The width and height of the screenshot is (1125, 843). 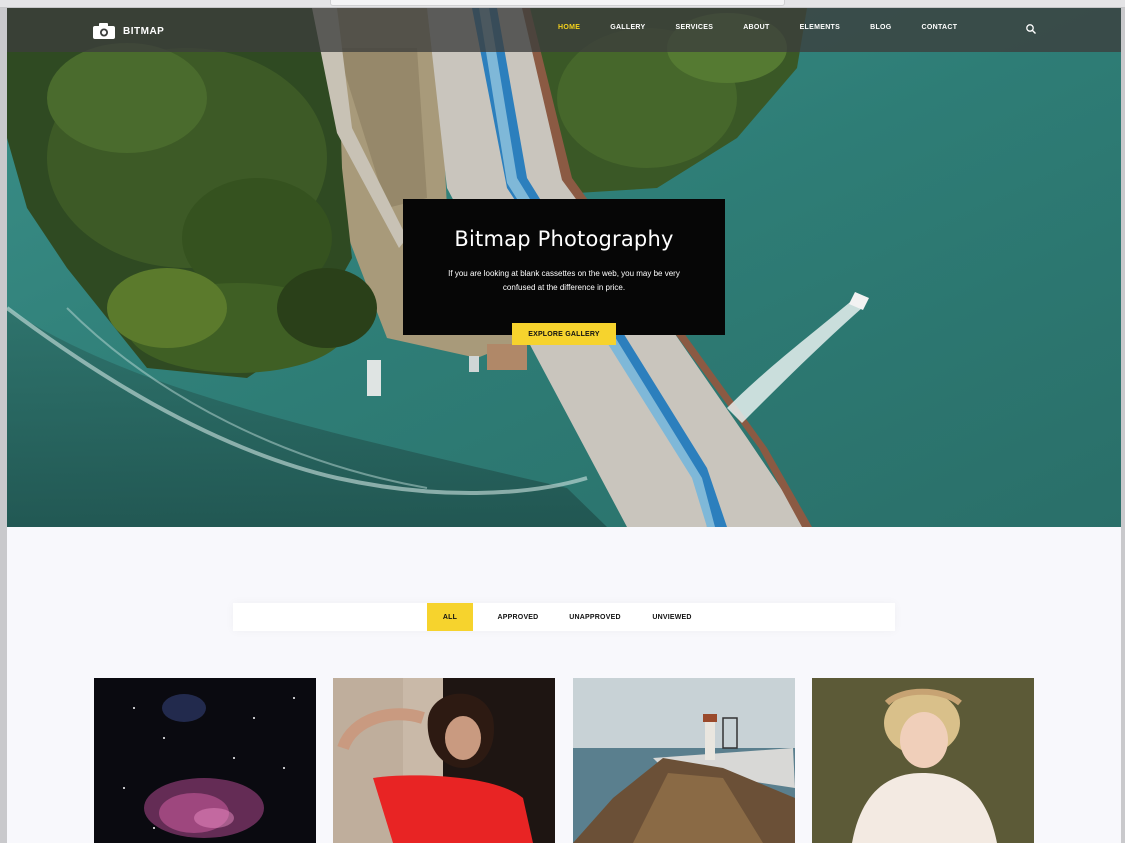 What do you see at coordinates (557, 3) in the screenshot?
I see `browser-tab` at bounding box center [557, 3].